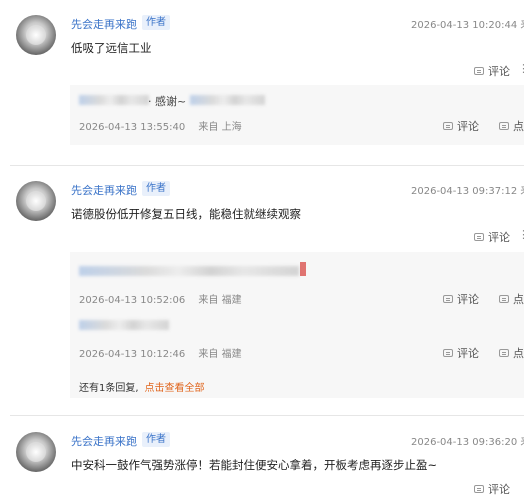 The image size is (524, 500). Describe the element at coordinates (186, 214) in the screenshot. I see `post-content: 诺德股份低开修复五日线，能稳住就继续观察` at that location.